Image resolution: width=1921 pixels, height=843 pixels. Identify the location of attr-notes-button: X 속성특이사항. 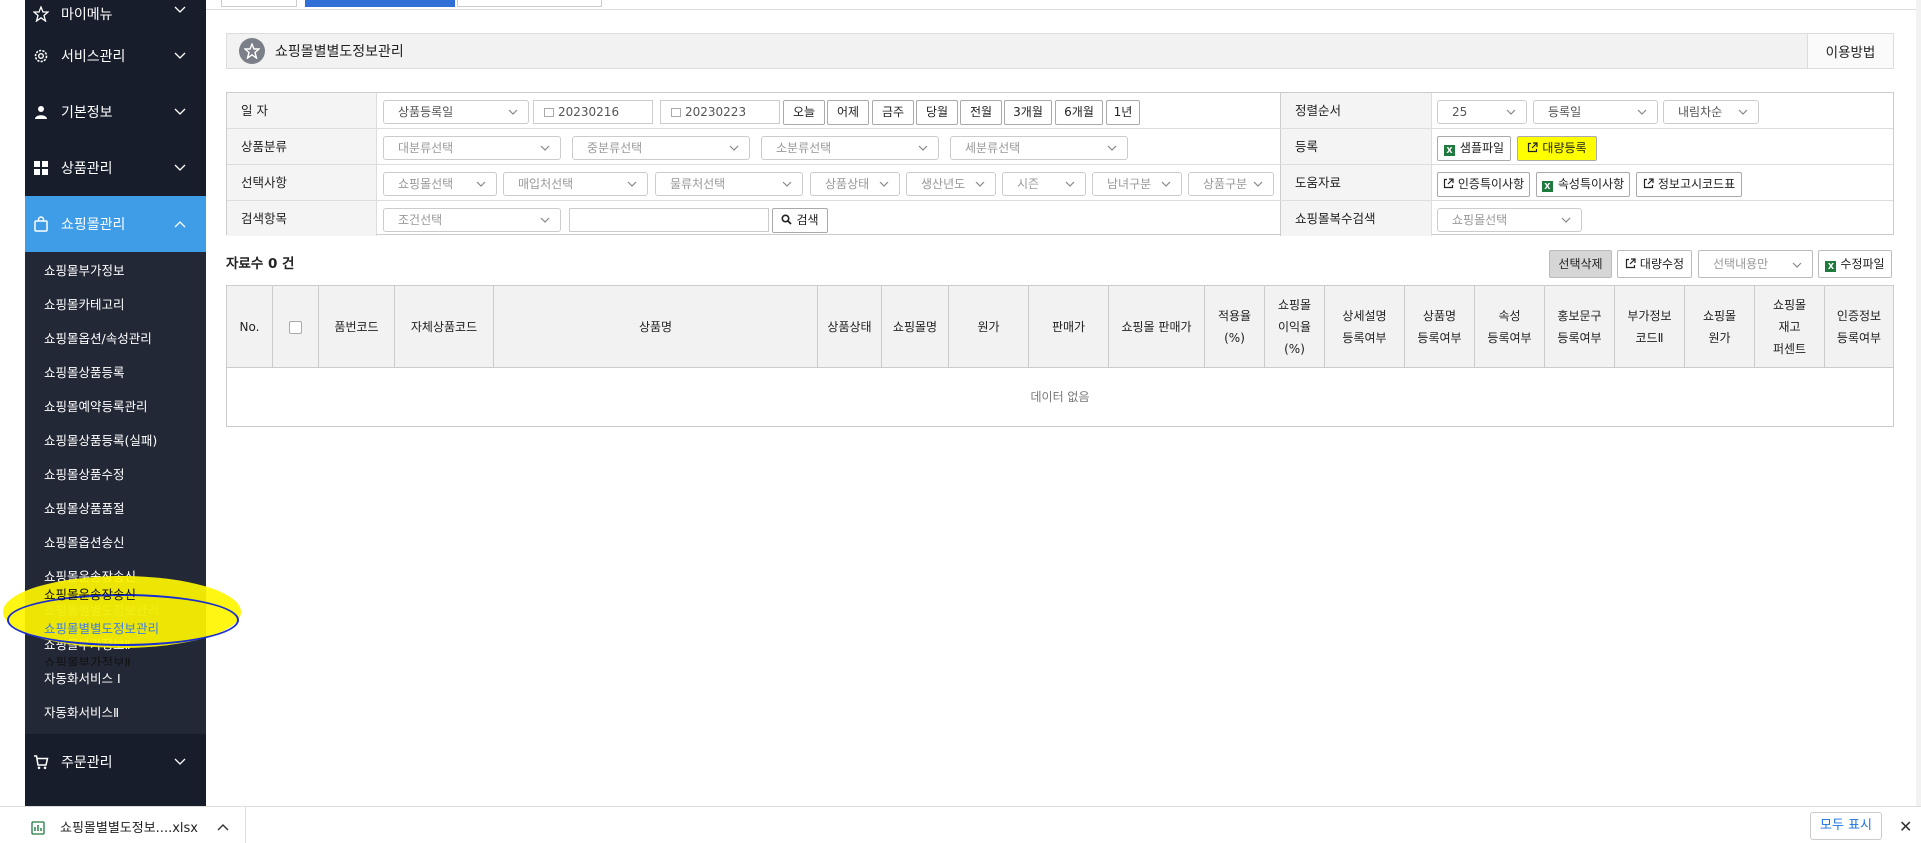
(1583, 184).